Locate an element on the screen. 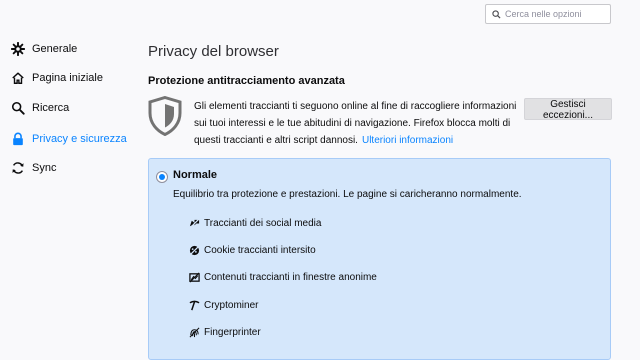 The width and height of the screenshot is (640, 360). tracker-item: Cookie traccianti intersito is located at coordinates (252, 250).